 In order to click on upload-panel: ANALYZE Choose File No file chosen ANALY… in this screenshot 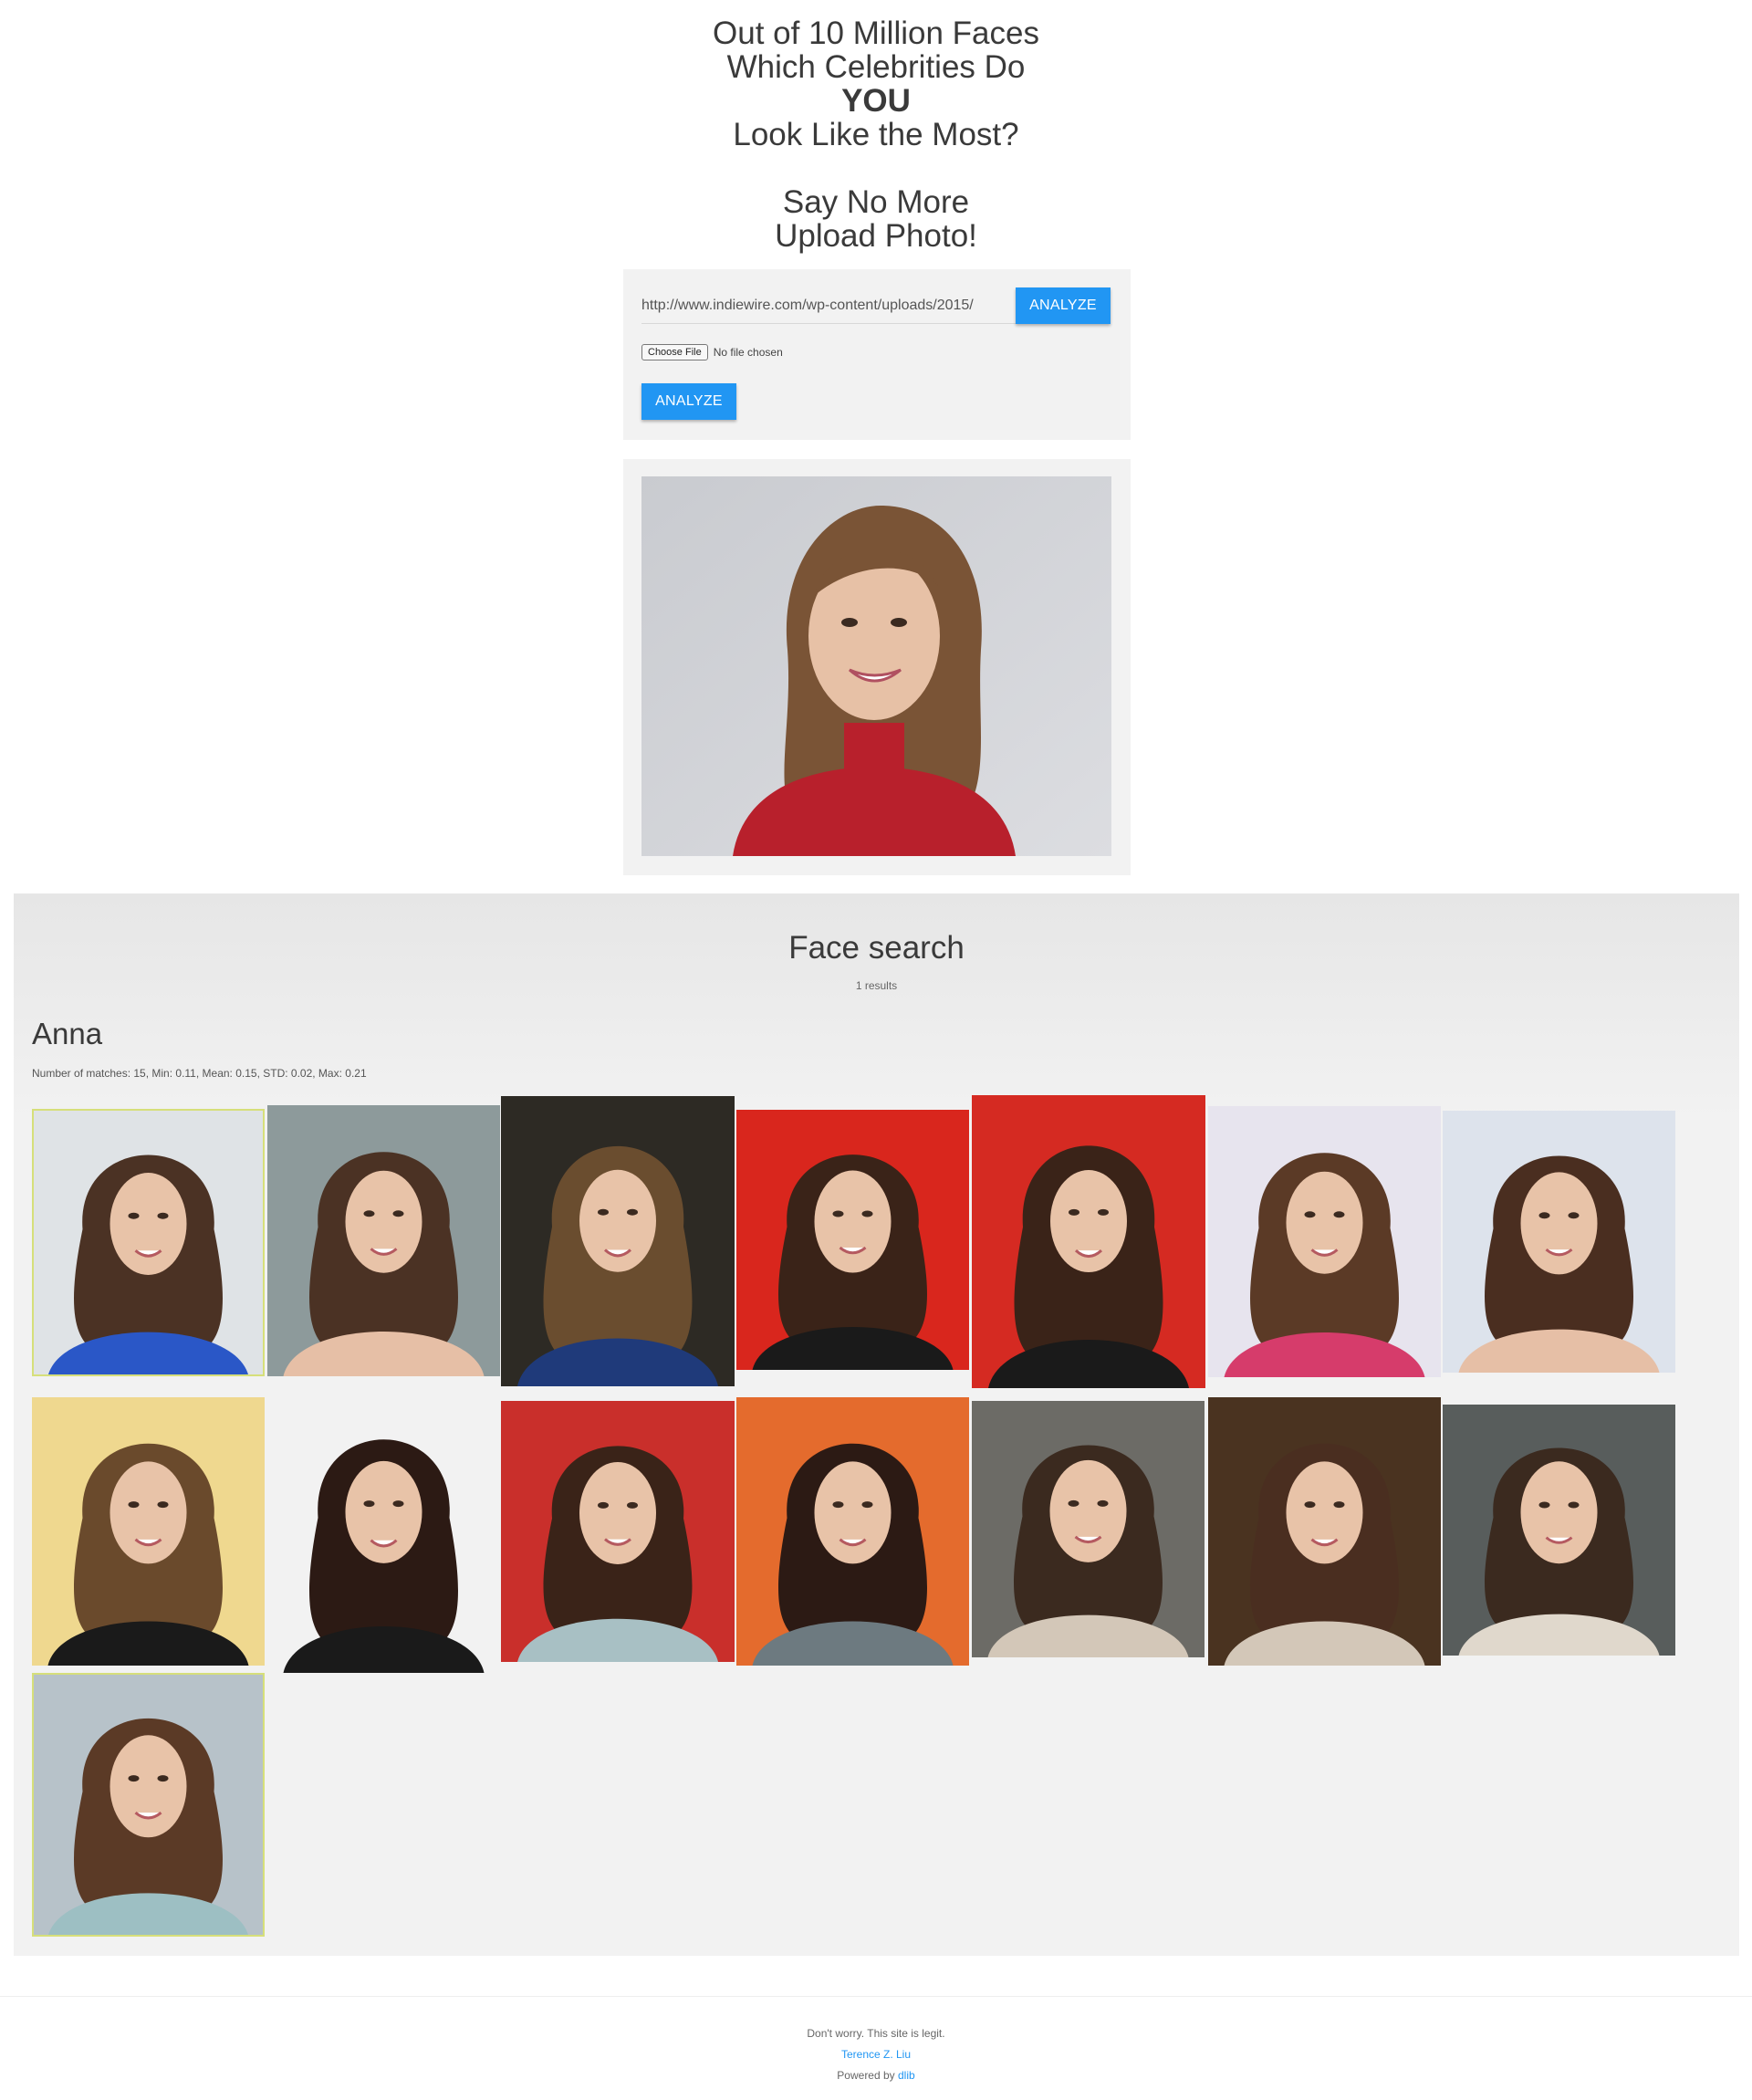, I will do `click(877, 354)`.